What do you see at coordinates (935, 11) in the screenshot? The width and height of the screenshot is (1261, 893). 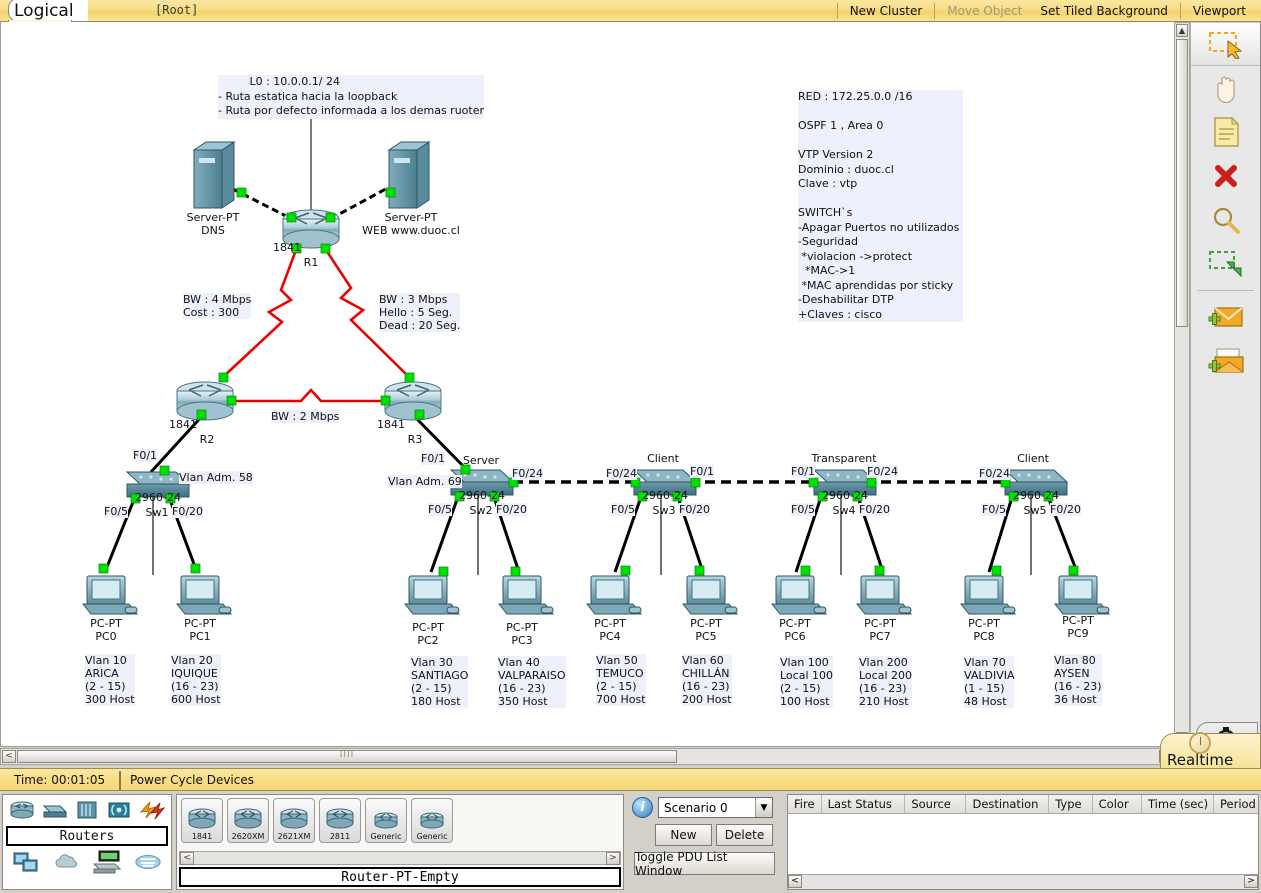 I see `divider` at bounding box center [935, 11].